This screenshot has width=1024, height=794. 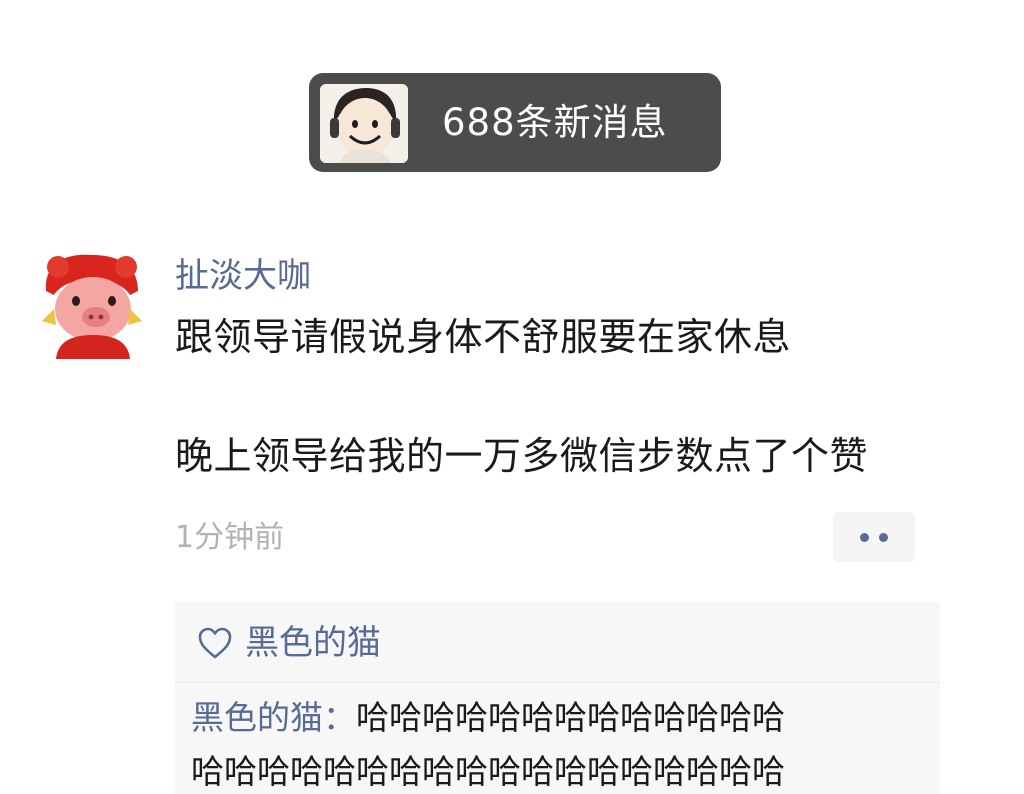 I want to click on comment-text-2: 哈哈哈哈哈哈哈哈哈哈哈哈哈哈哈哈哈哈, so click(x=488, y=771).